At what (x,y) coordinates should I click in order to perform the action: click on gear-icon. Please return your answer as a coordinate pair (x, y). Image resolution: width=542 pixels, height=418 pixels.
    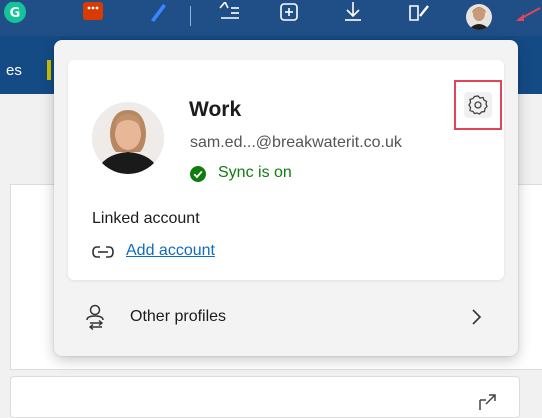
    Looking at the image, I should click on (478, 105).